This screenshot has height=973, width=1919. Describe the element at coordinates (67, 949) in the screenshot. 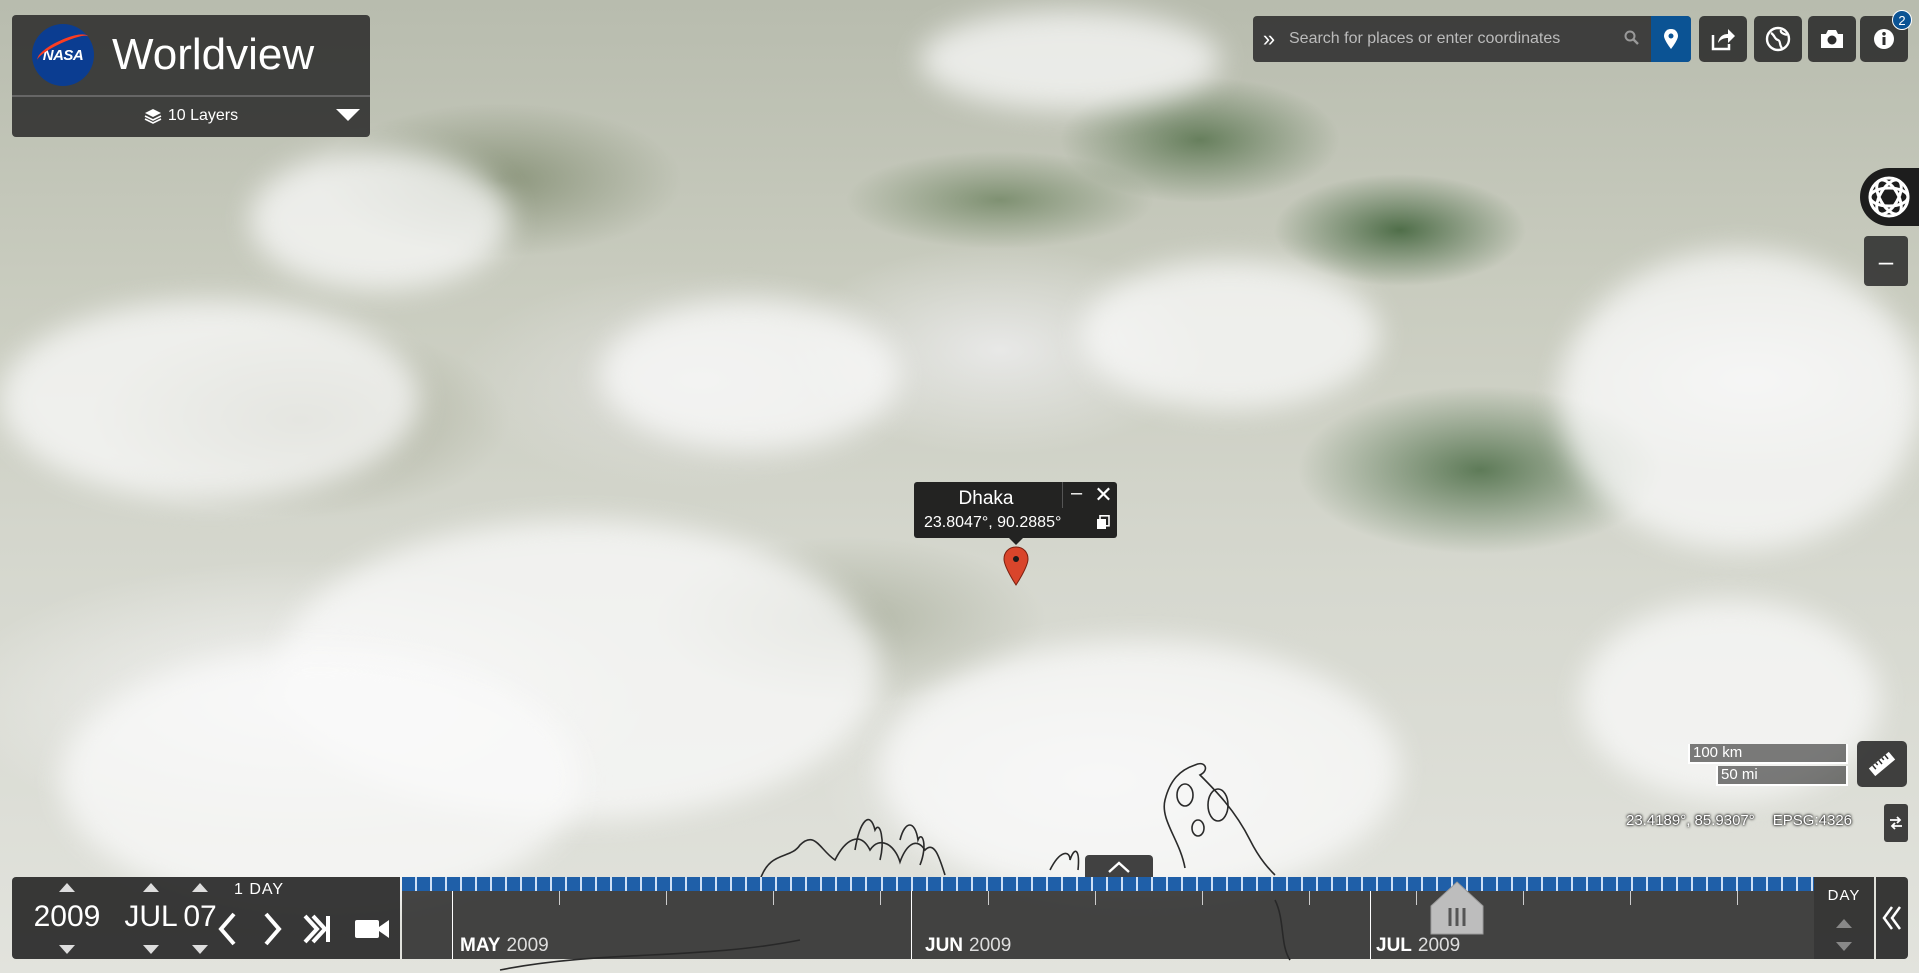

I see `year-decrement-arrow` at that location.